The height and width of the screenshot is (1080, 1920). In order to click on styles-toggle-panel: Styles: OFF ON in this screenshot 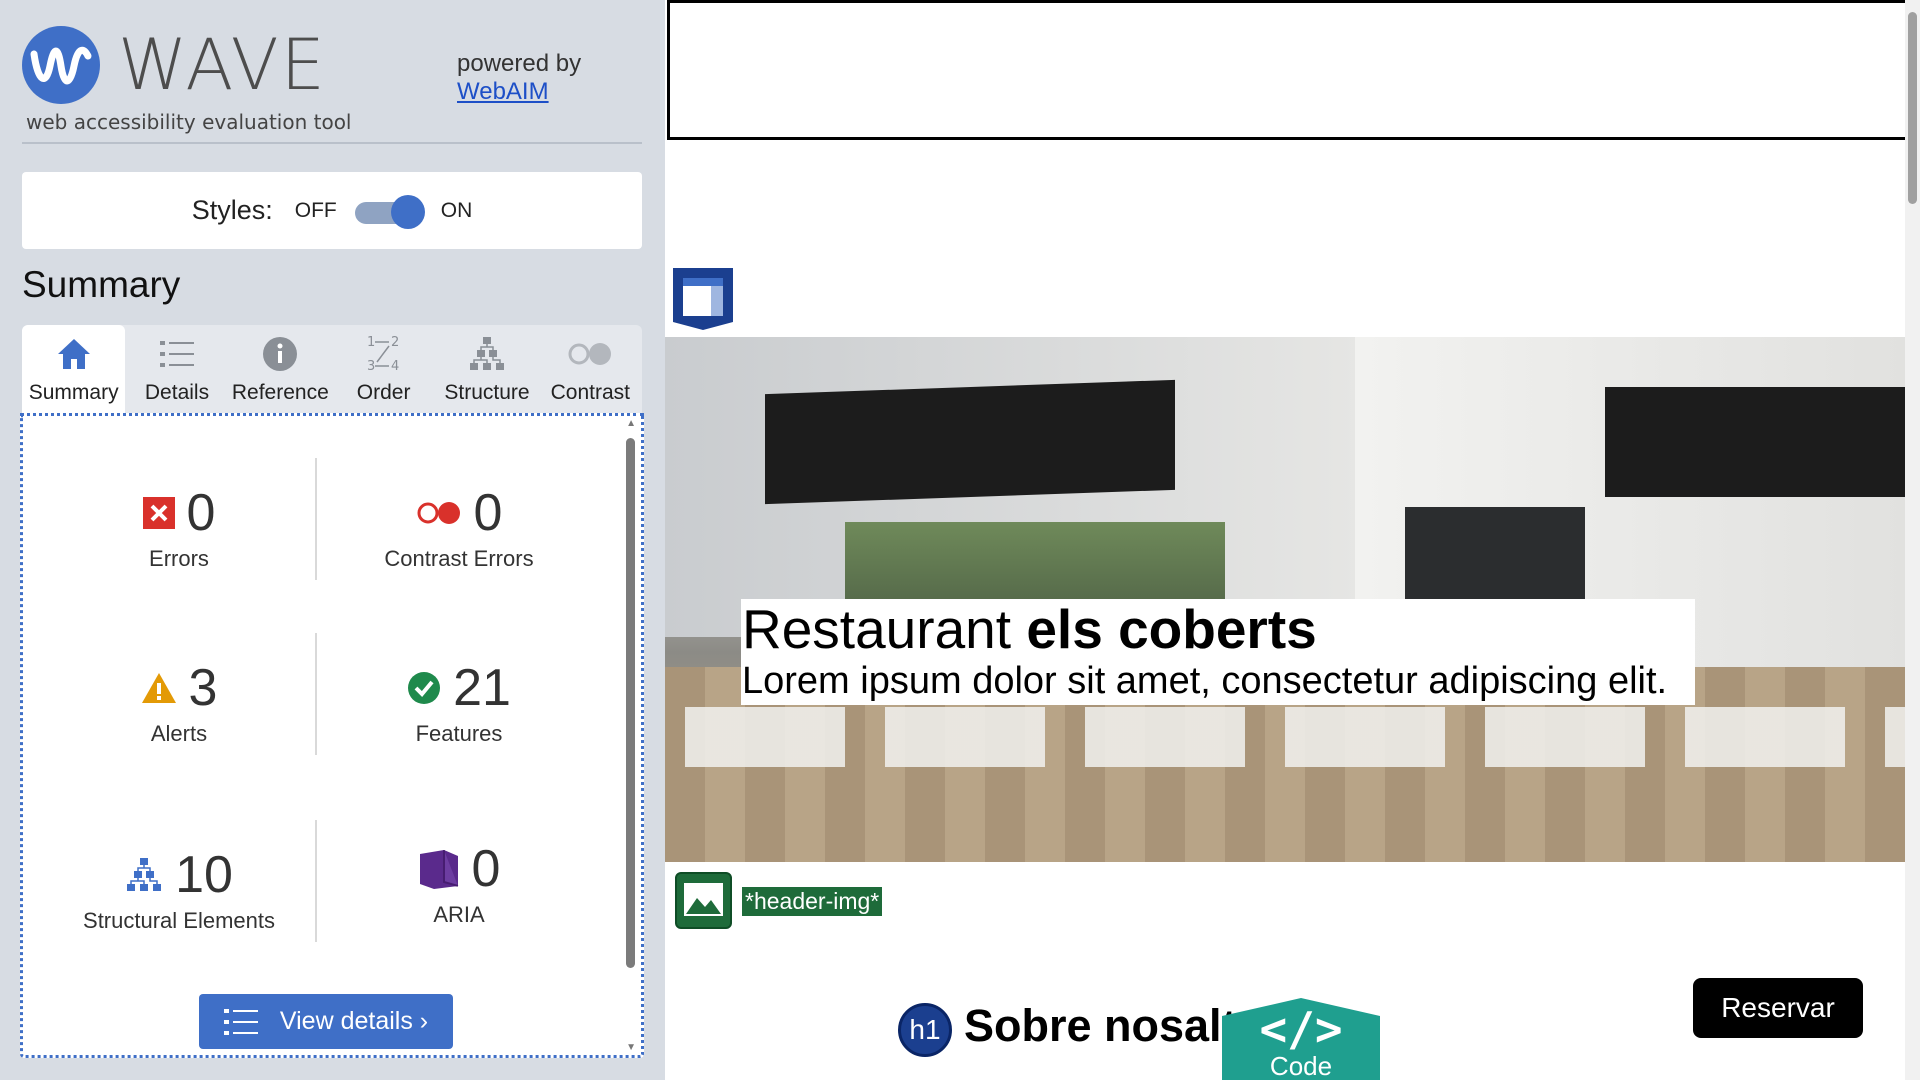, I will do `click(332, 210)`.